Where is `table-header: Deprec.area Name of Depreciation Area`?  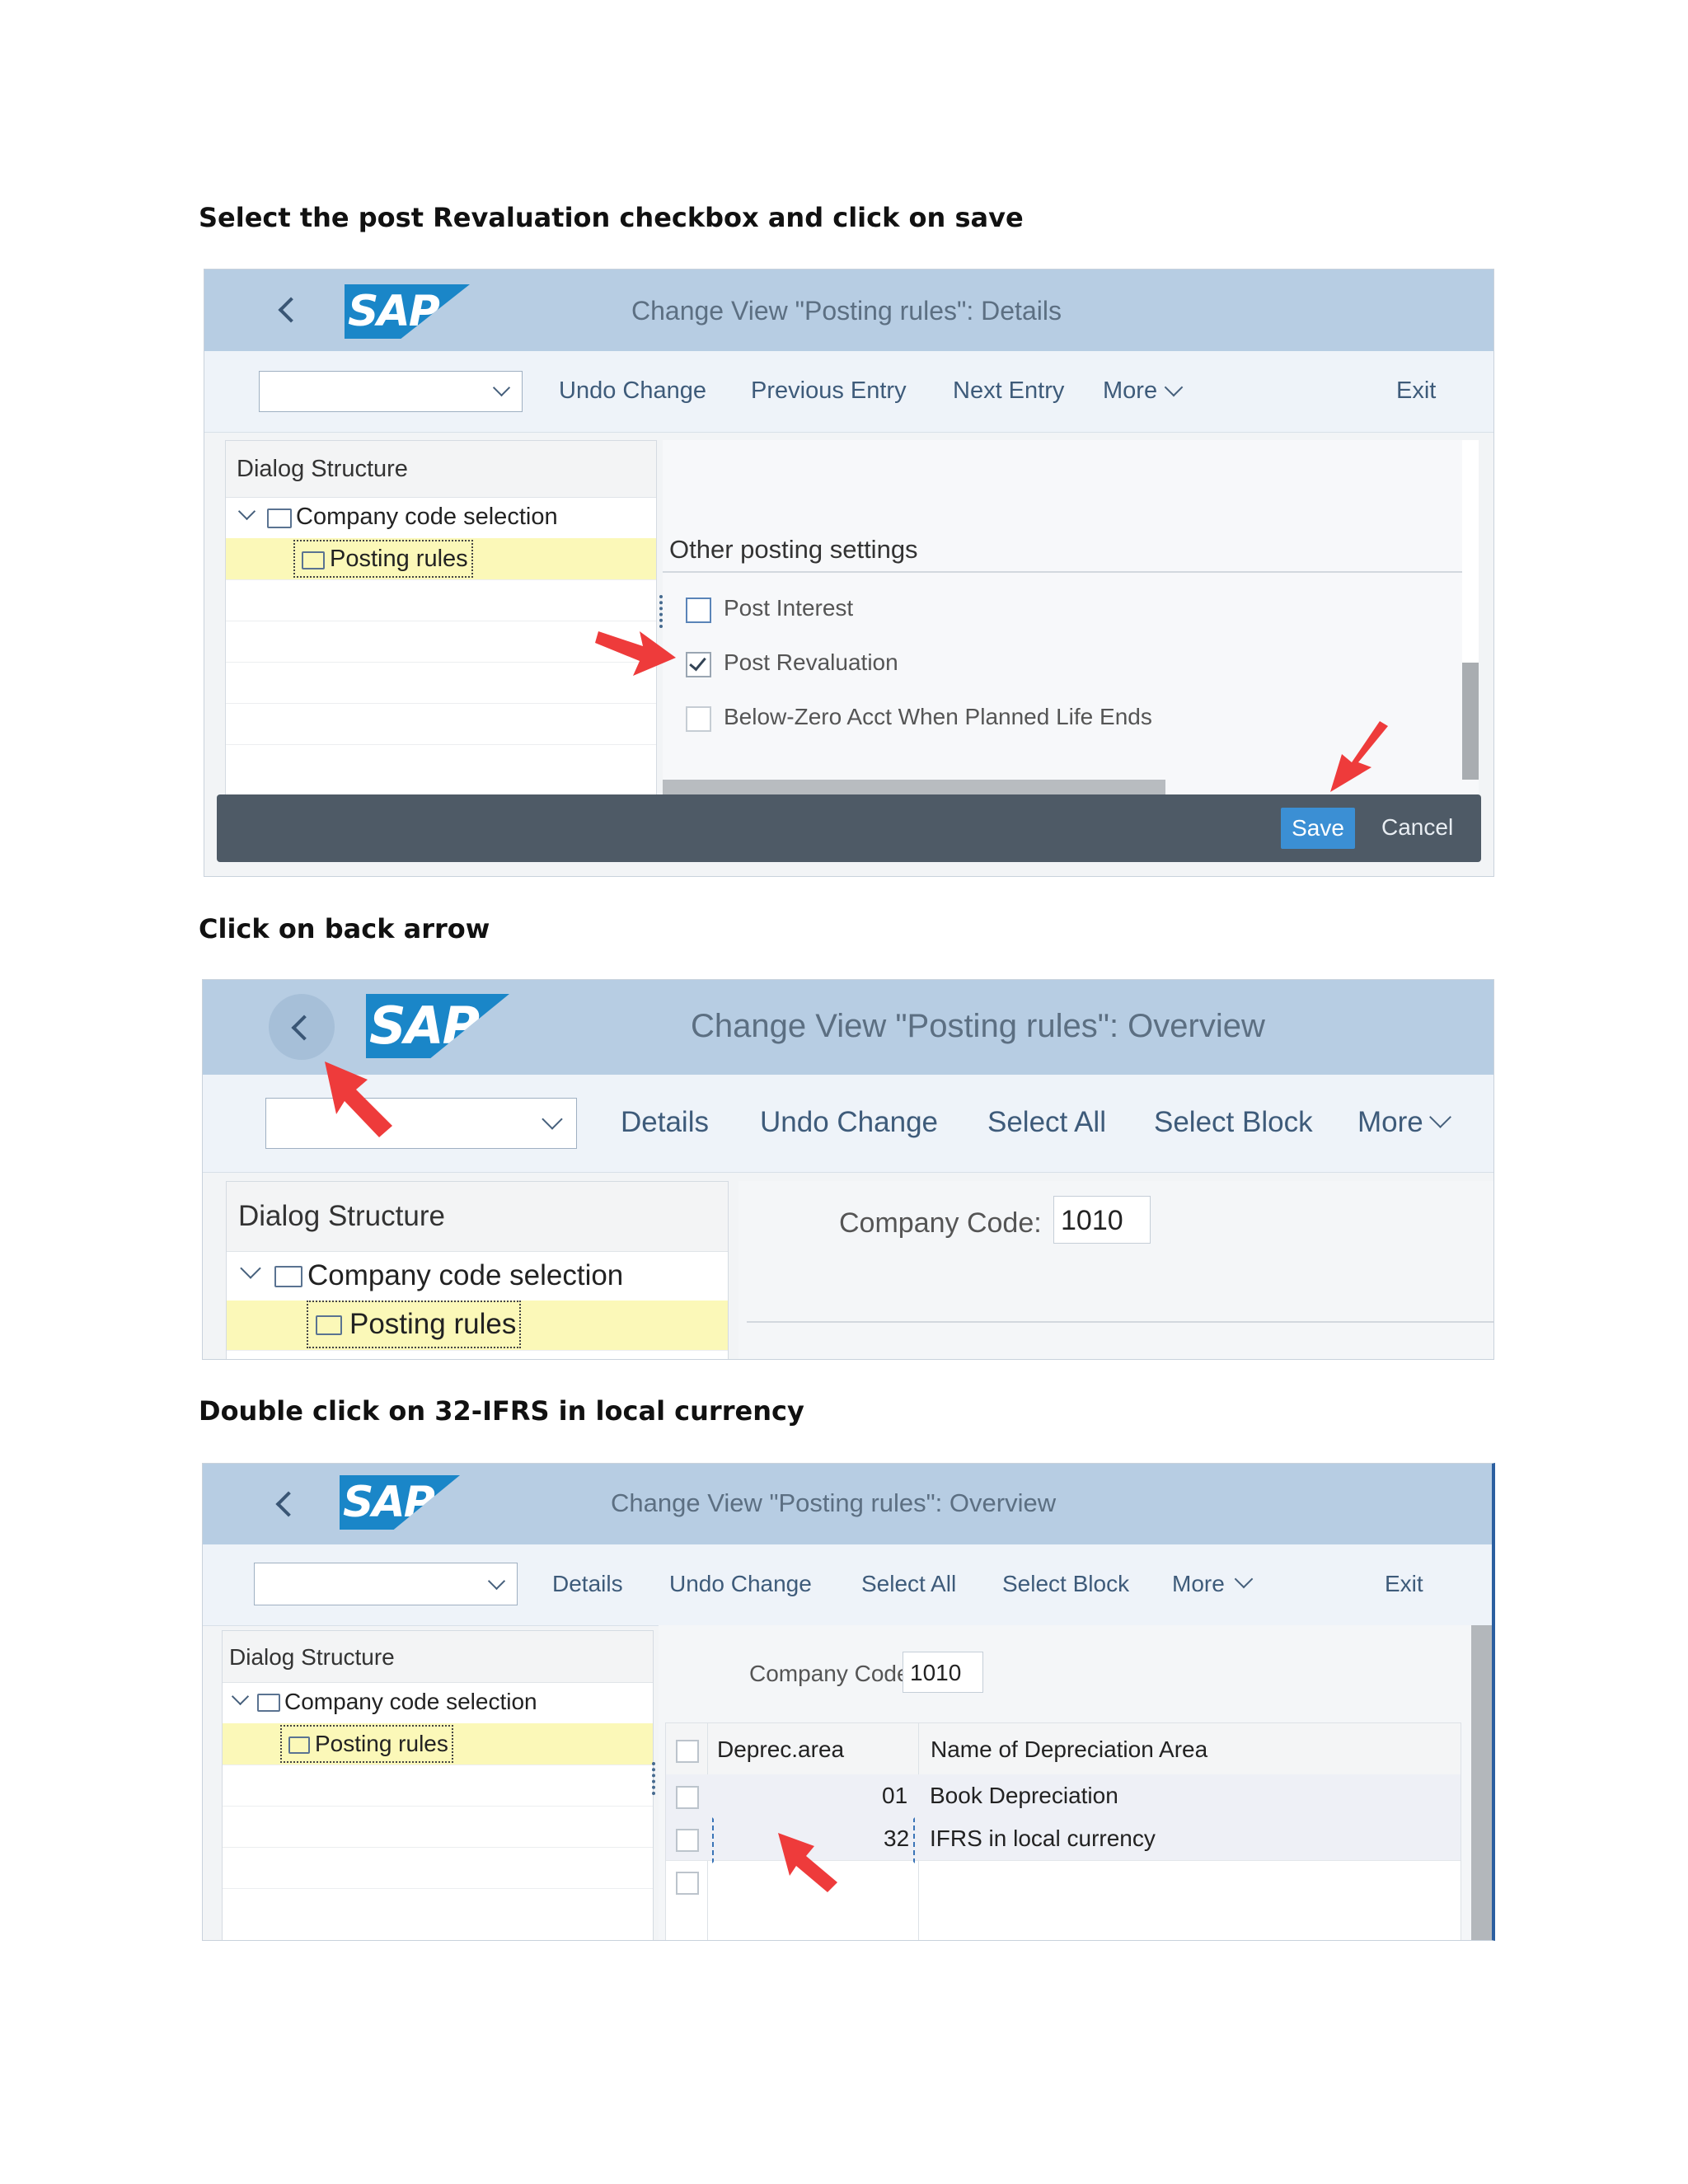
table-header: Deprec.area Name of Depreciation Area is located at coordinates (1063, 1831).